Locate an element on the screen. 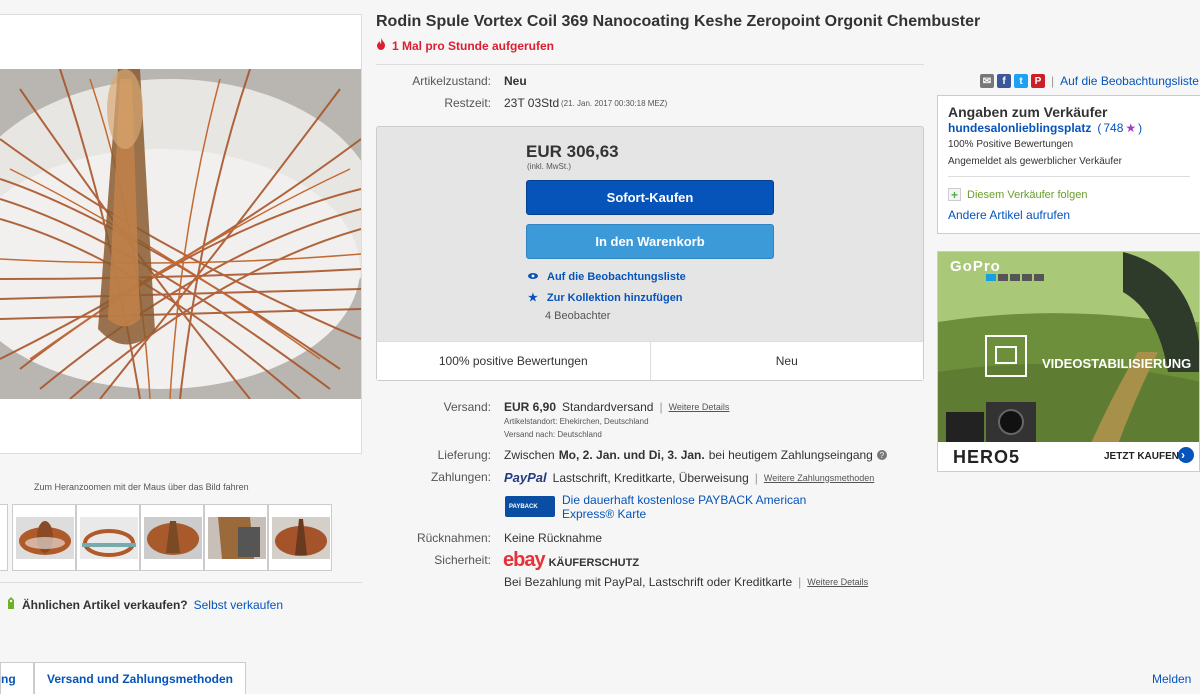  collection-label: Zur Kollektion hinzufügen is located at coordinates (614, 297).